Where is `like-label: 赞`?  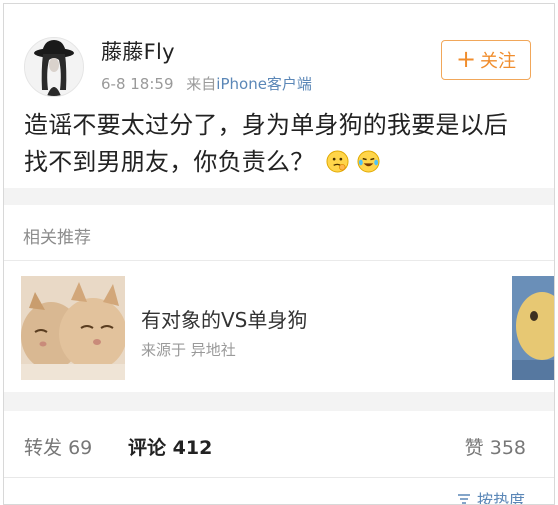 like-label: 赞 is located at coordinates (474, 448).